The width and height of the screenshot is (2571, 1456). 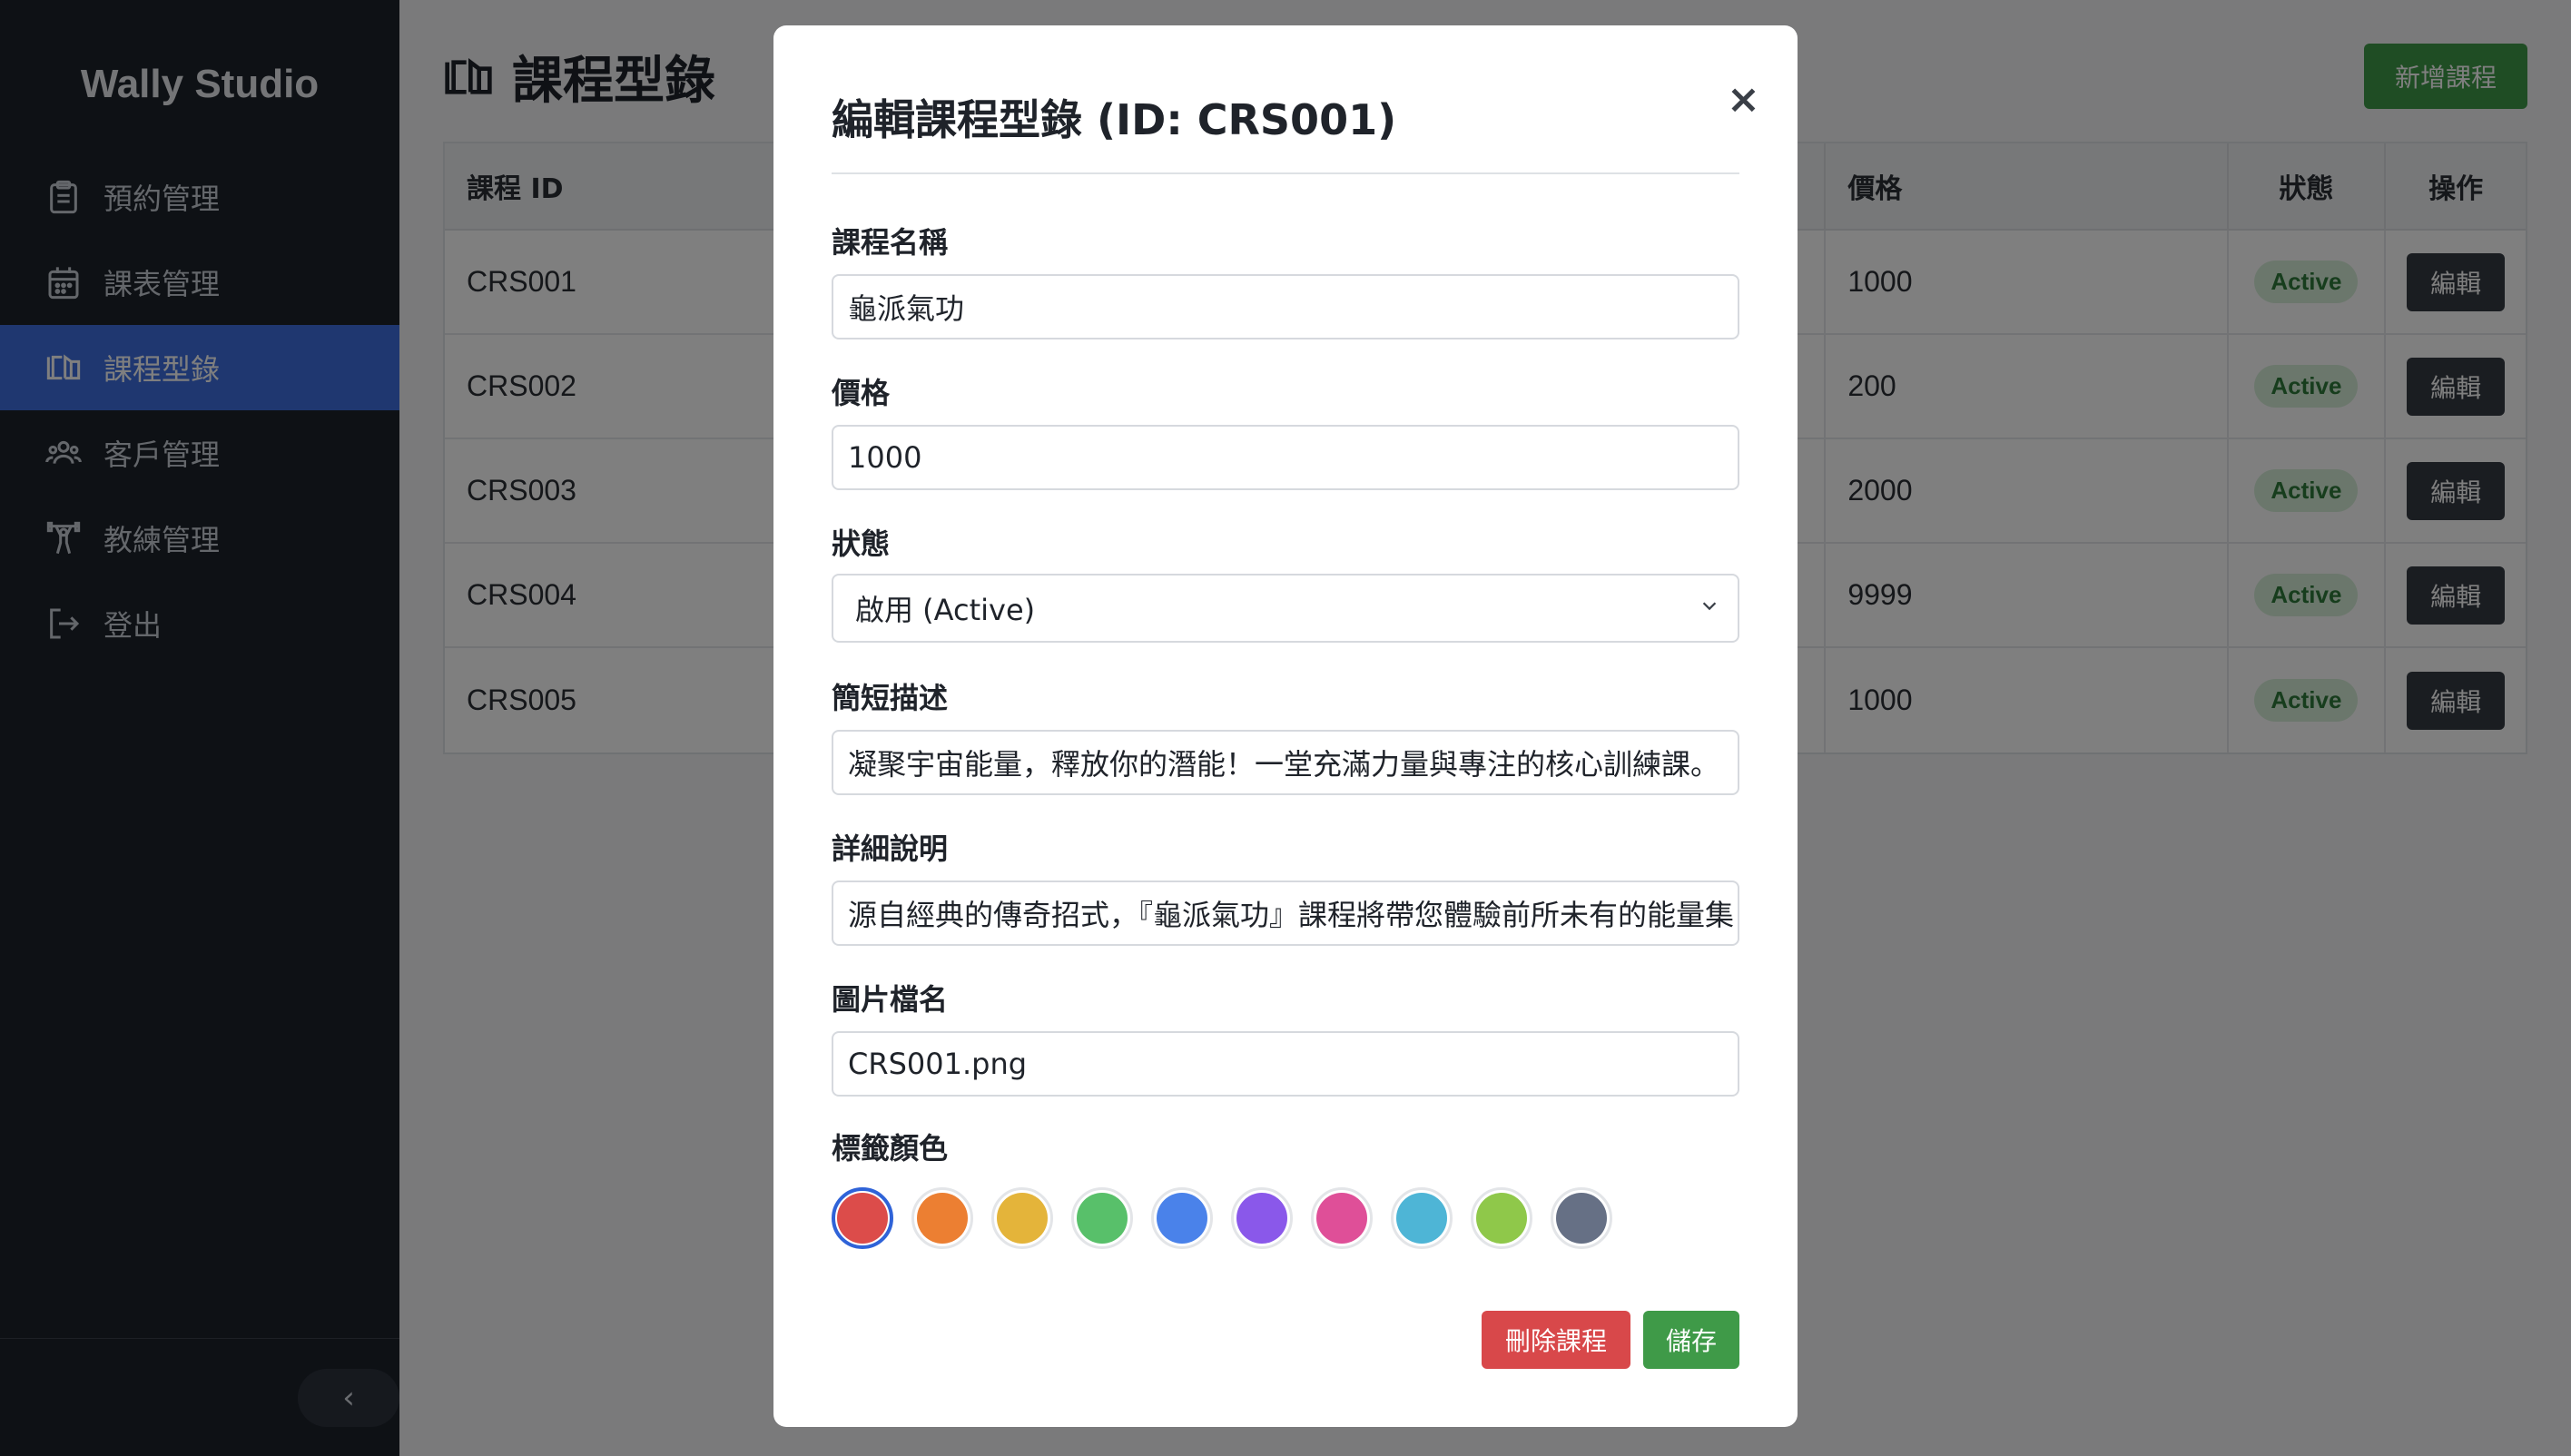 What do you see at coordinates (1285, 609) in the screenshot?
I see `status-select: 啟用 (Active)` at bounding box center [1285, 609].